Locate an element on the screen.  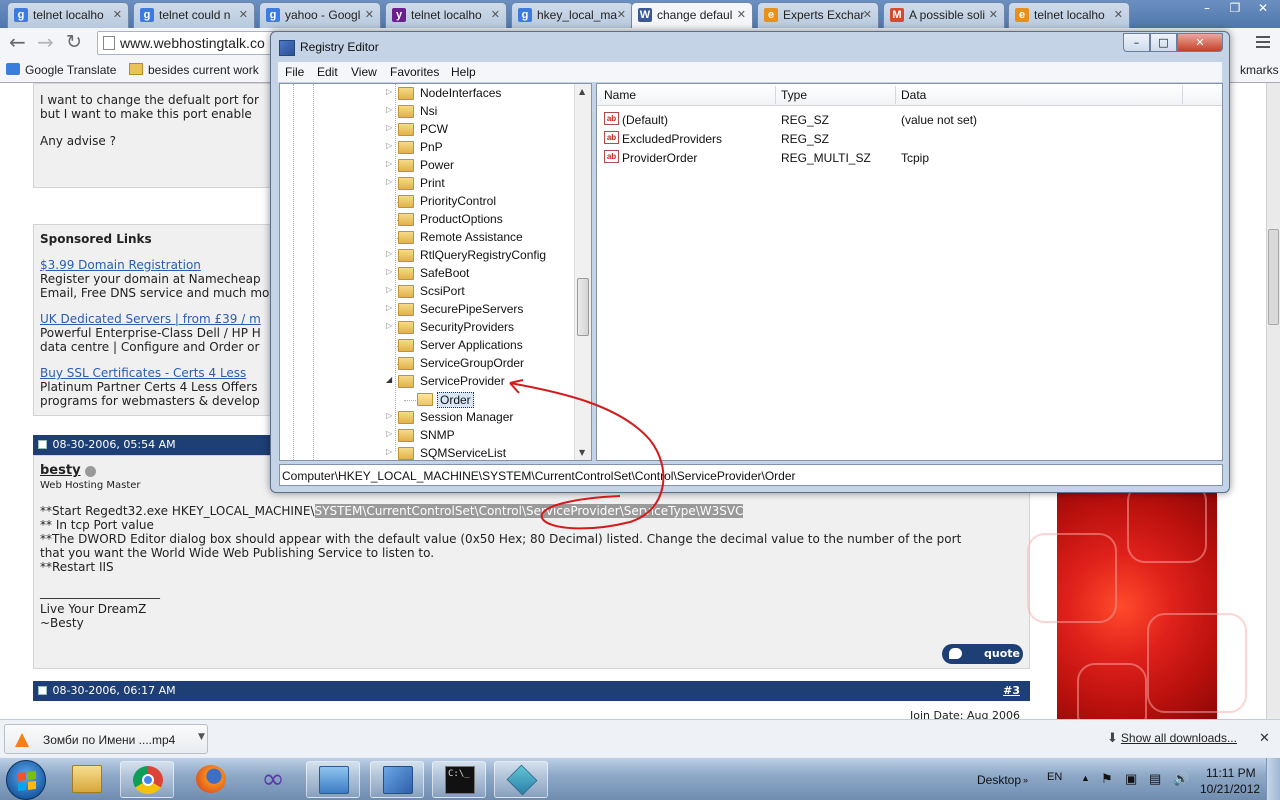
ad-link-ssl: Buy SSL Certificates - Certs 4 Less is located at coordinates (143, 373).